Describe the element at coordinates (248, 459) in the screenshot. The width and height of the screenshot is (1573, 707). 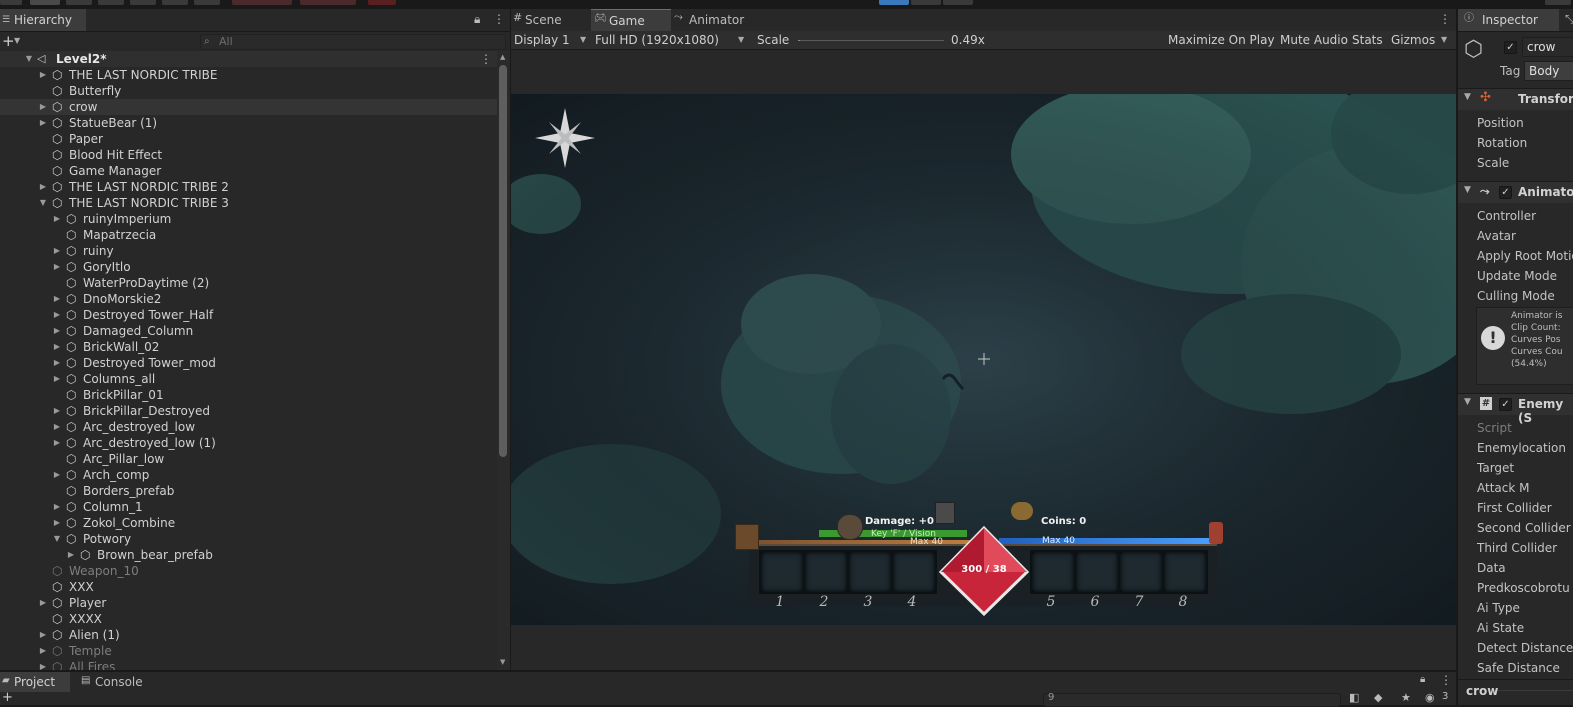
I see `hierarchy-row: ⬡ Arc_Pillar_low` at that location.